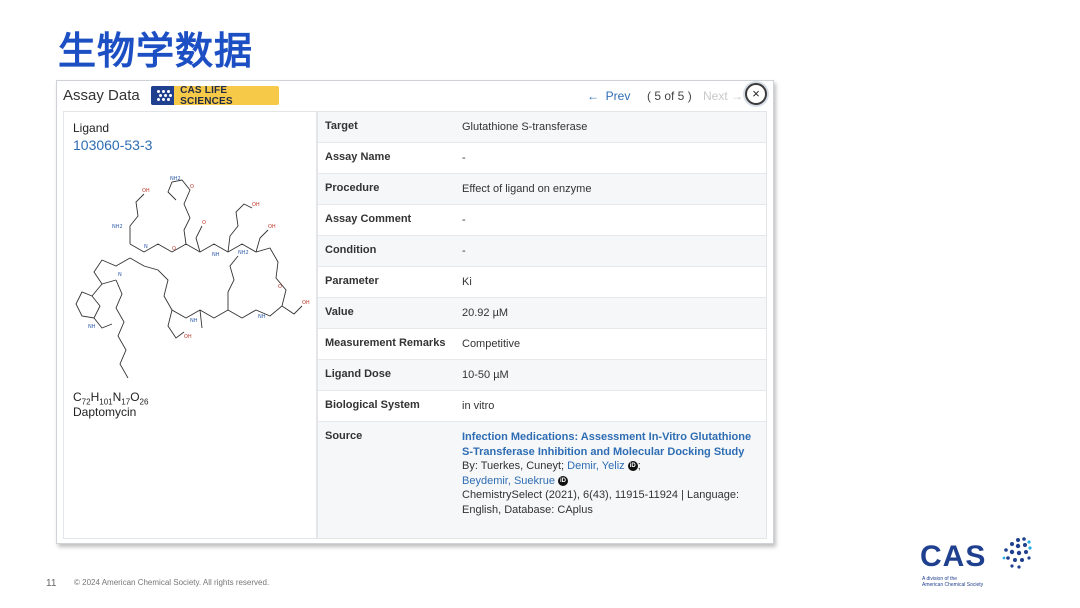  What do you see at coordinates (485, 313) in the screenshot?
I see `row-value-value: 20.92 µM` at bounding box center [485, 313].